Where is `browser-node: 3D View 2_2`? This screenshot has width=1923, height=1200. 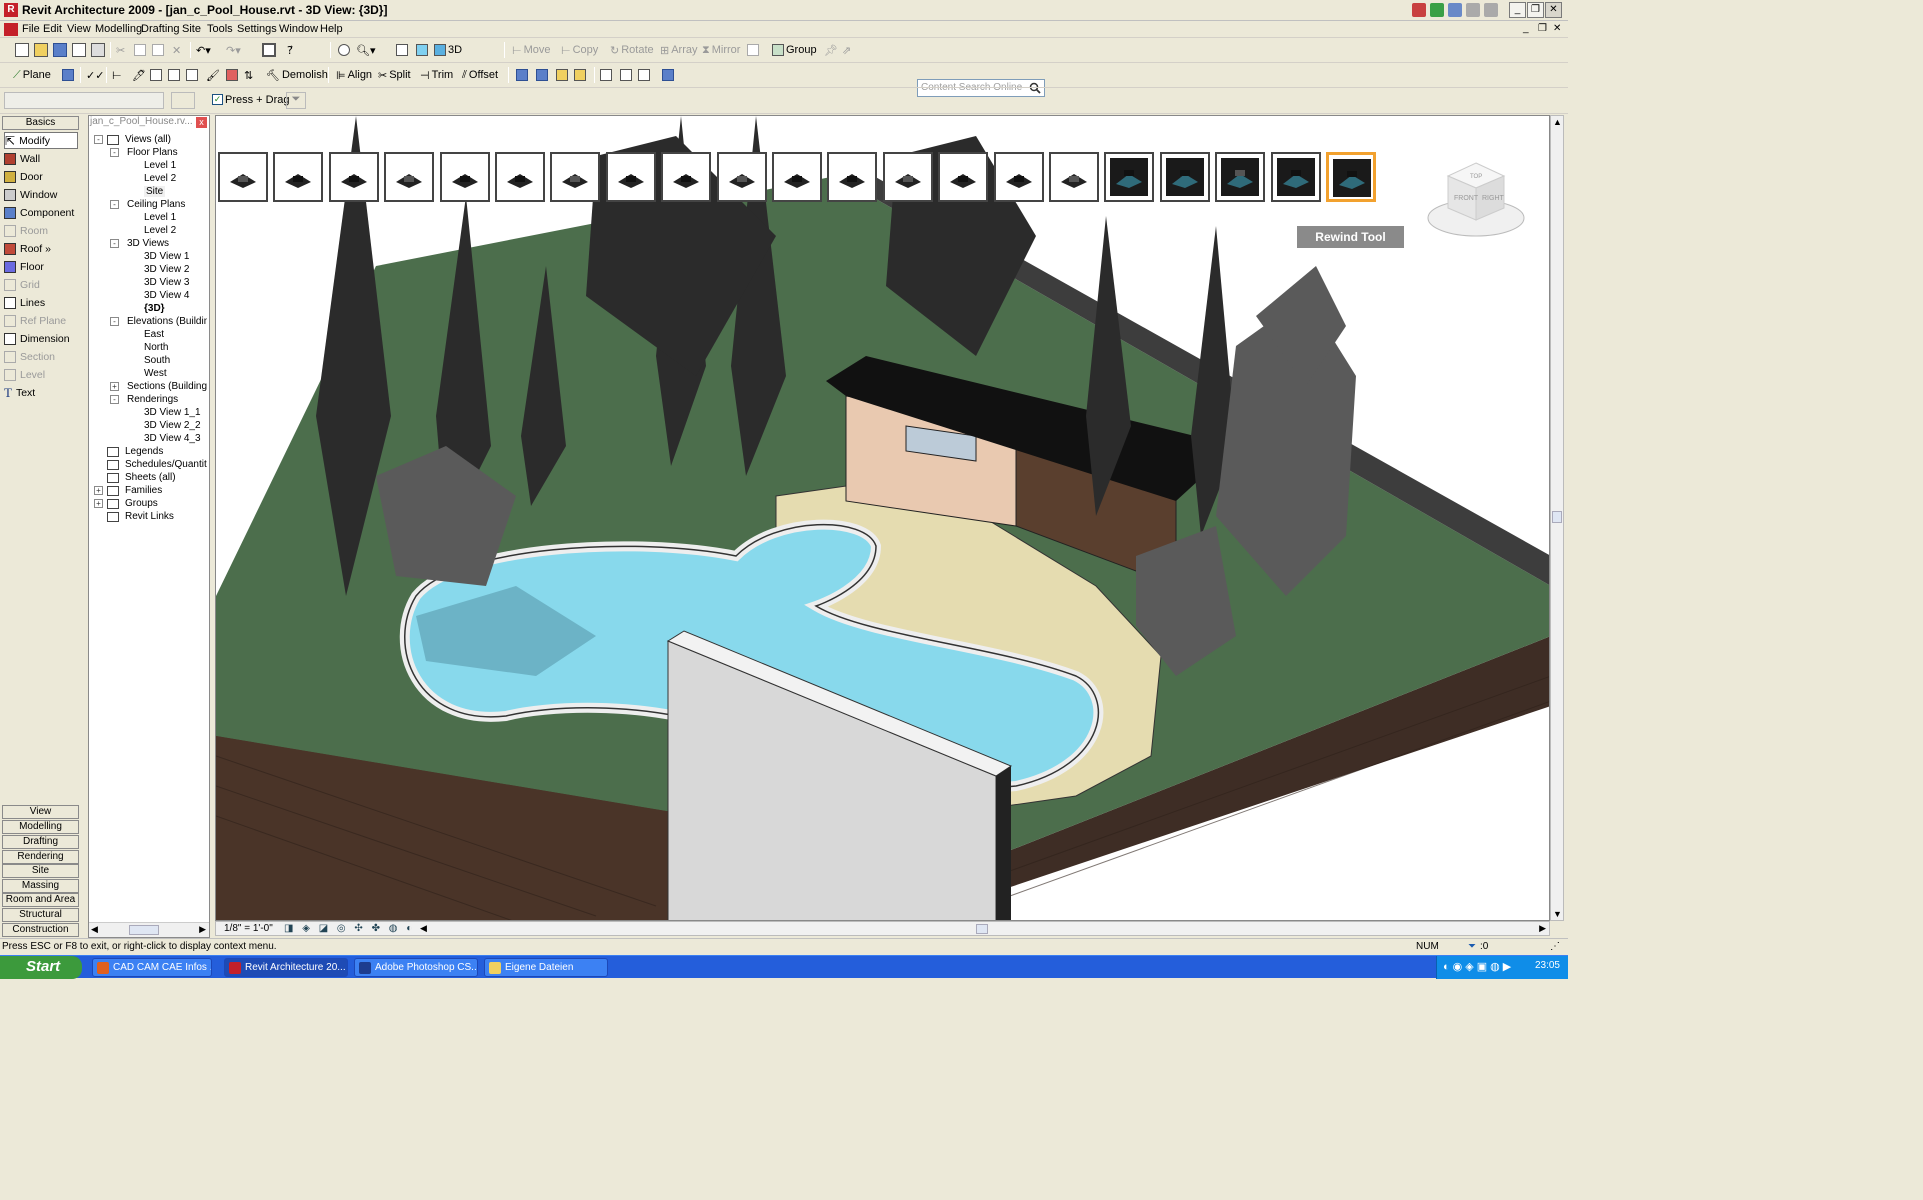 browser-node: 3D View 2_2 is located at coordinates (175, 425).